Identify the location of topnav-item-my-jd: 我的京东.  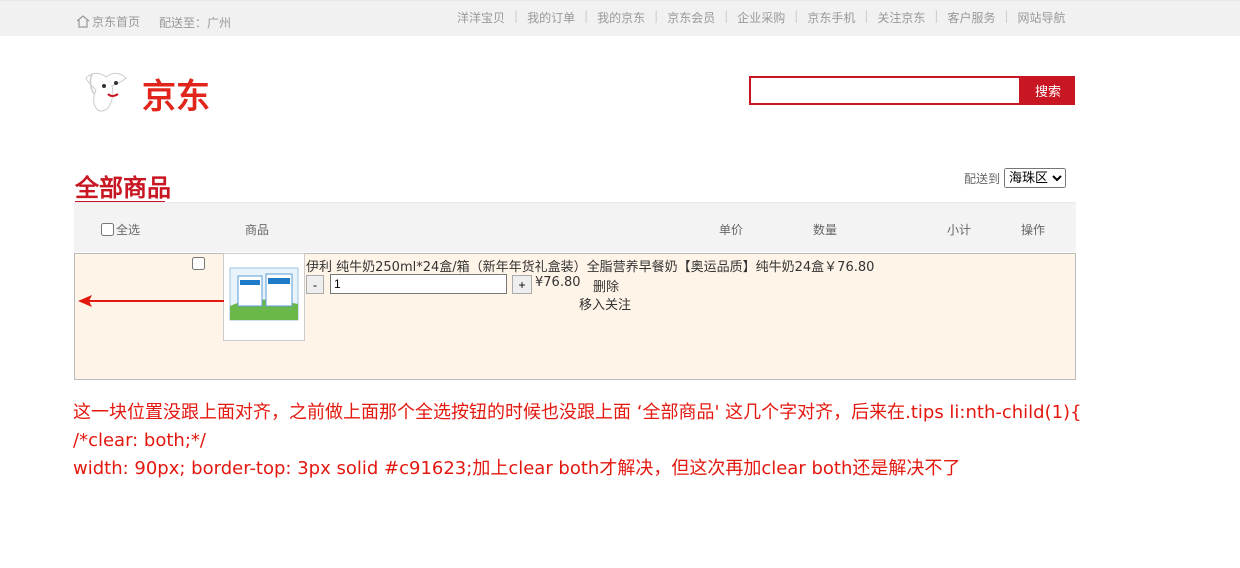
(621, 17).